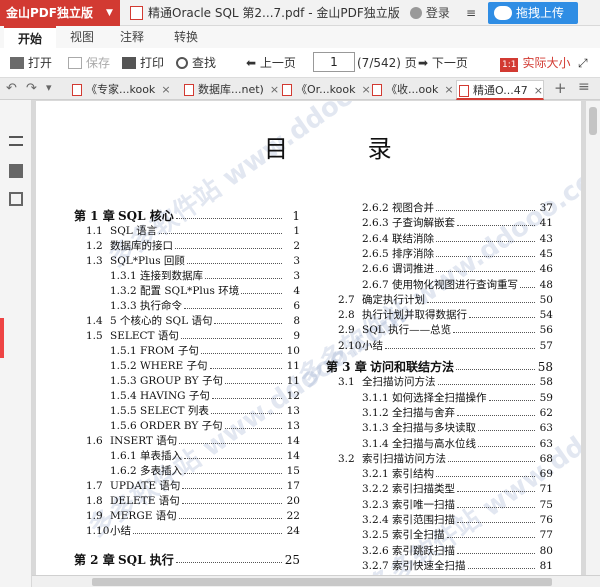  Describe the element at coordinates (82, 37) in the screenshot. I see `tab-view: 视图` at that location.